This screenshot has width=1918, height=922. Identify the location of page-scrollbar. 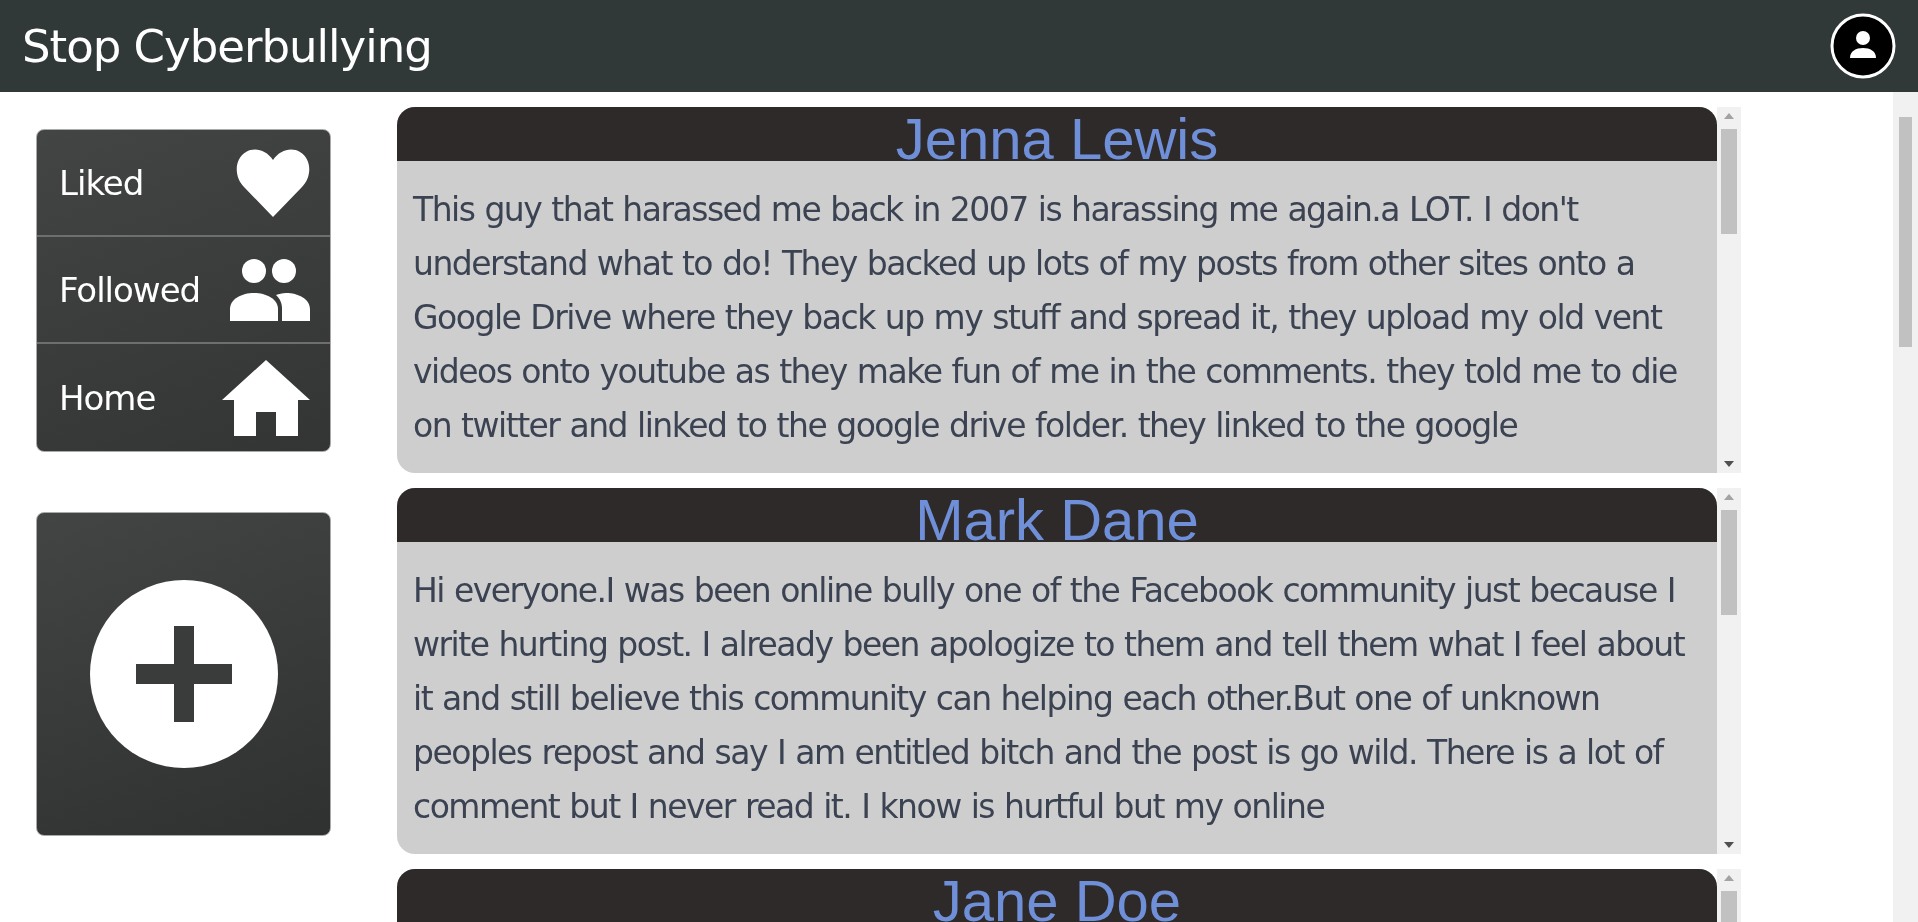
(1905, 507).